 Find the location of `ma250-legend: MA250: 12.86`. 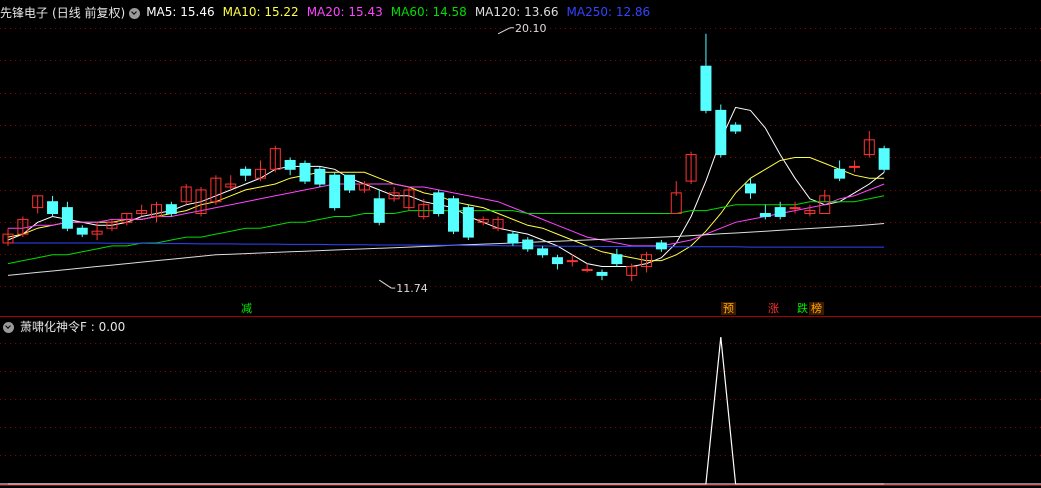

ma250-legend: MA250: 12.86 is located at coordinates (608, 12).